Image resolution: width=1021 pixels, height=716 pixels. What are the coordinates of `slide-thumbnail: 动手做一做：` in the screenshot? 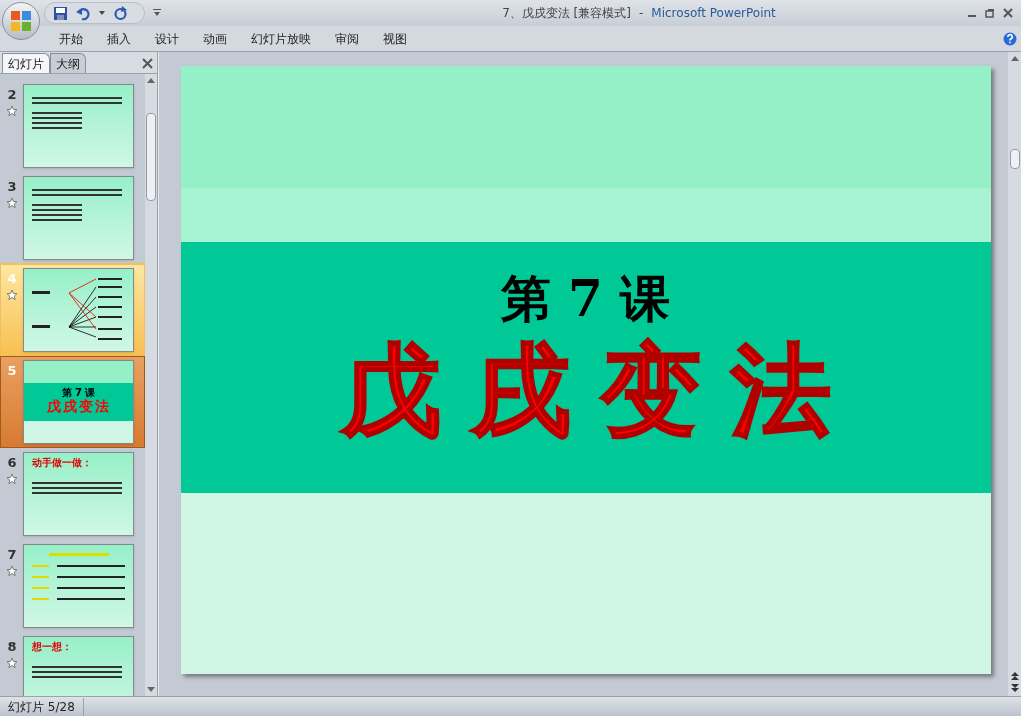 It's located at (78, 494).